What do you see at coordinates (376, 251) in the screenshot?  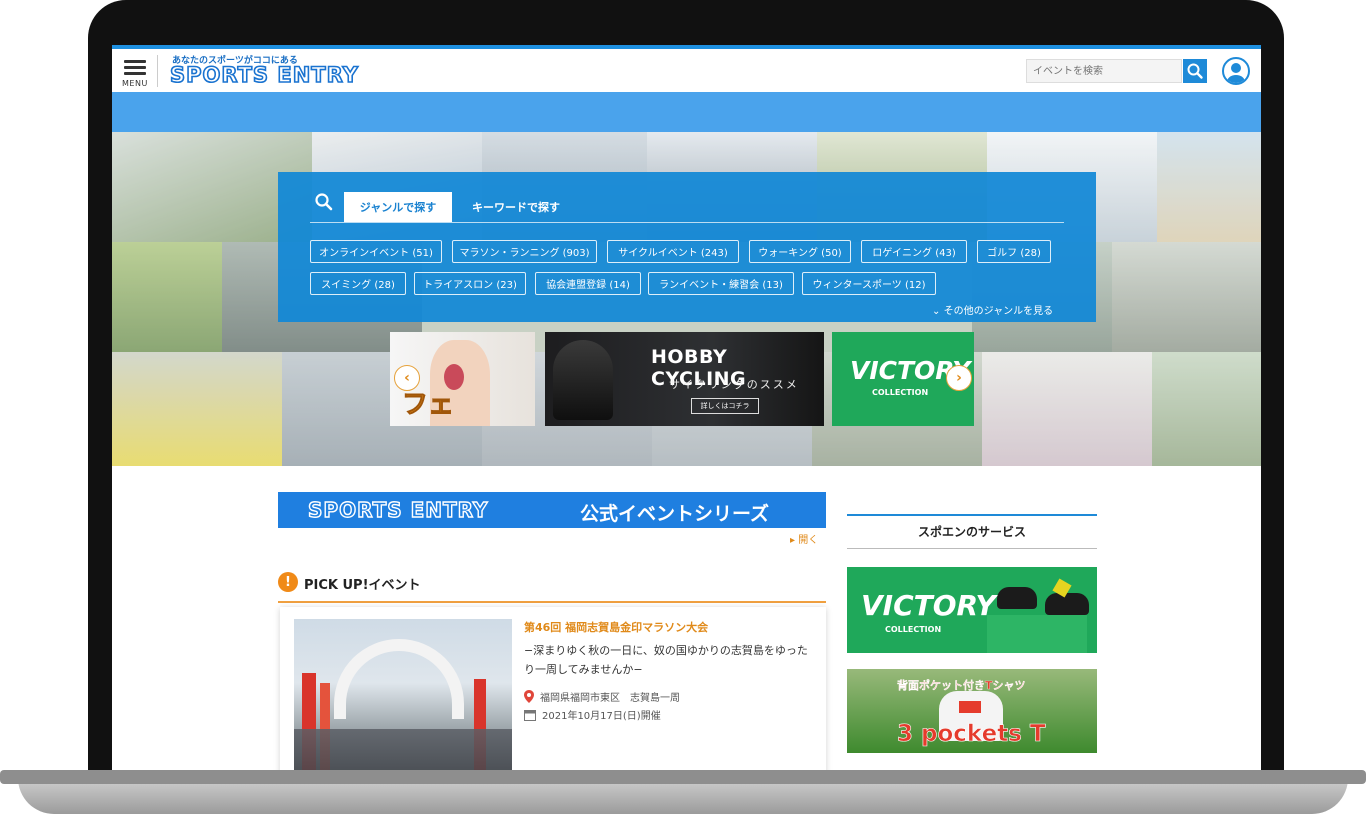 I see `genre-chip-online: オンラインイベント (51)` at bounding box center [376, 251].